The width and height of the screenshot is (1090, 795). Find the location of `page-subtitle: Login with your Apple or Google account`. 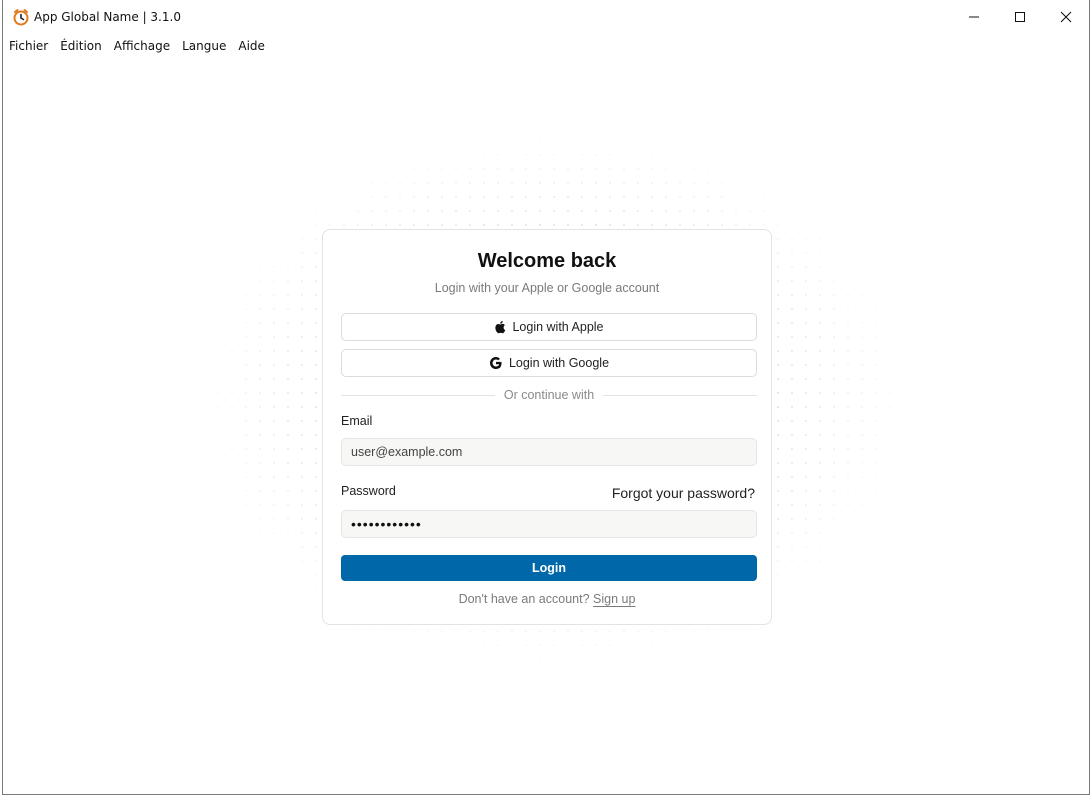

page-subtitle: Login with your Apple or Google account is located at coordinates (547, 288).